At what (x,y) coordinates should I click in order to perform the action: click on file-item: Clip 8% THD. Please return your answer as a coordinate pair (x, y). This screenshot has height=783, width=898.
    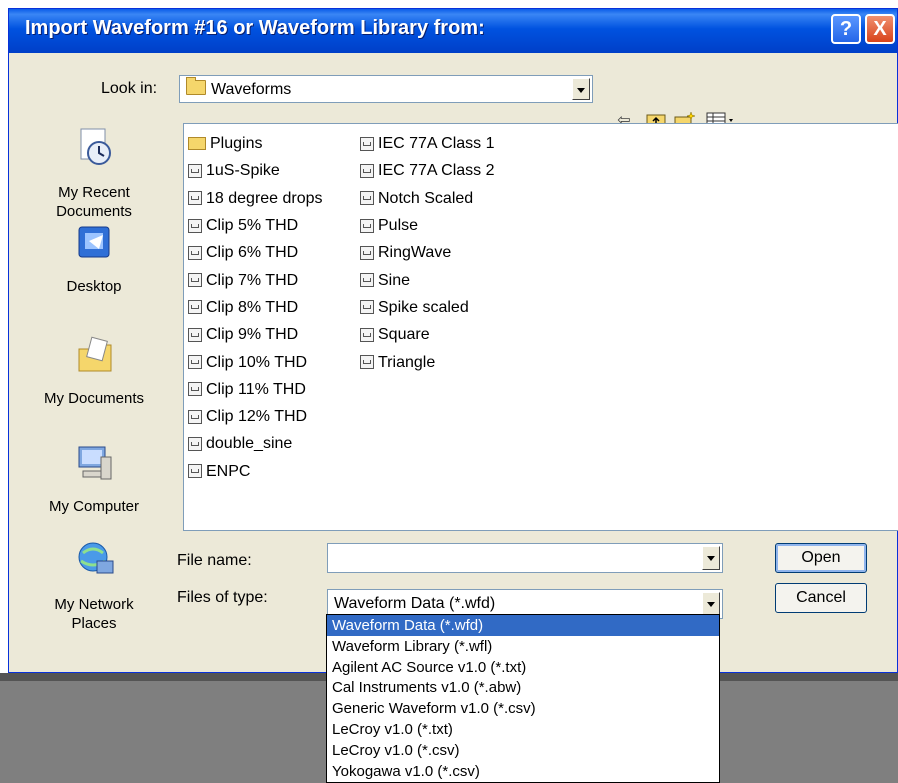
    Looking at the image, I should click on (255, 307).